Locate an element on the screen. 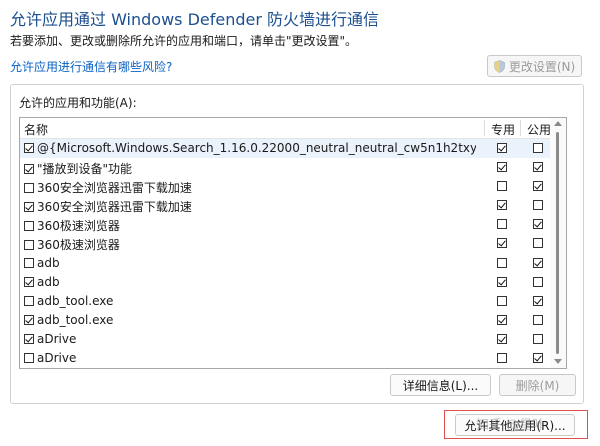 Image resolution: width=600 pixels, height=446 pixels. scroll-up-arrow-icon is located at coordinates (558, 123).